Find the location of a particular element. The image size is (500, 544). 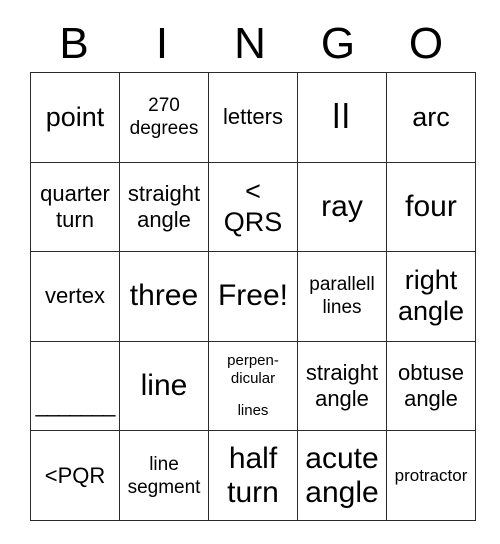

bingo-cell-n5: half turn is located at coordinates (253, 475).